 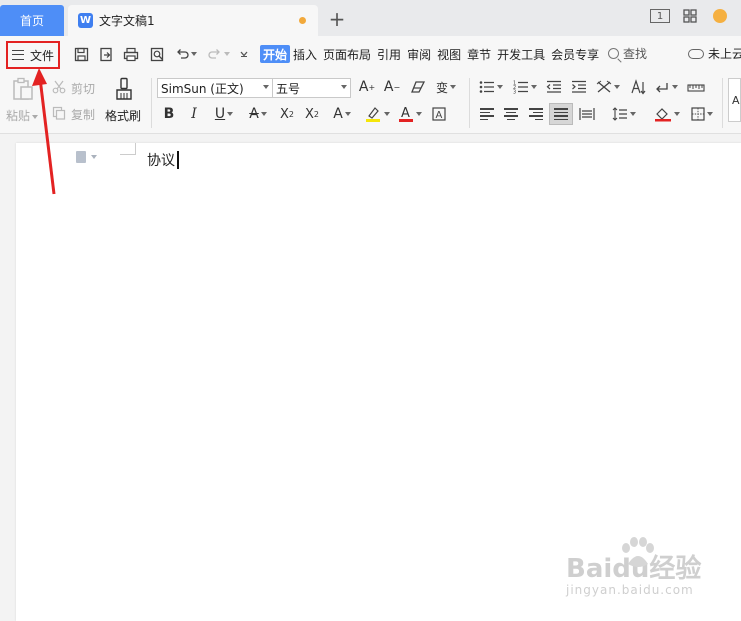 I want to click on char-border-icon: A, so click(x=439, y=114).